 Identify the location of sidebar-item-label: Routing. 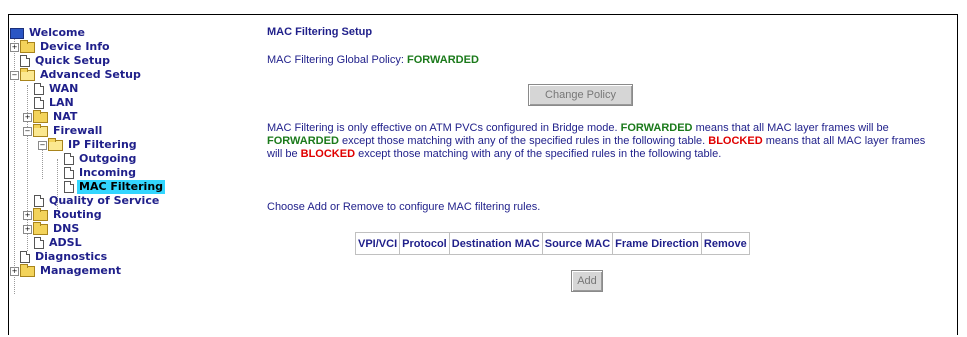
(77, 214).